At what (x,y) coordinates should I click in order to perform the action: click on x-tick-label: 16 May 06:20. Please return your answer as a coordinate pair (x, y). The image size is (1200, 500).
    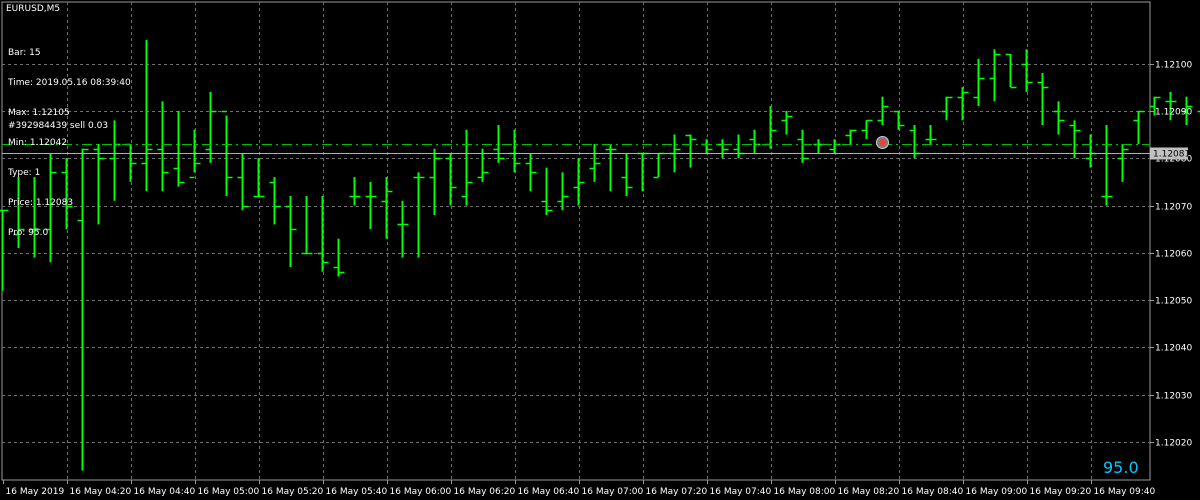
    Looking at the image, I should click on (485, 492).